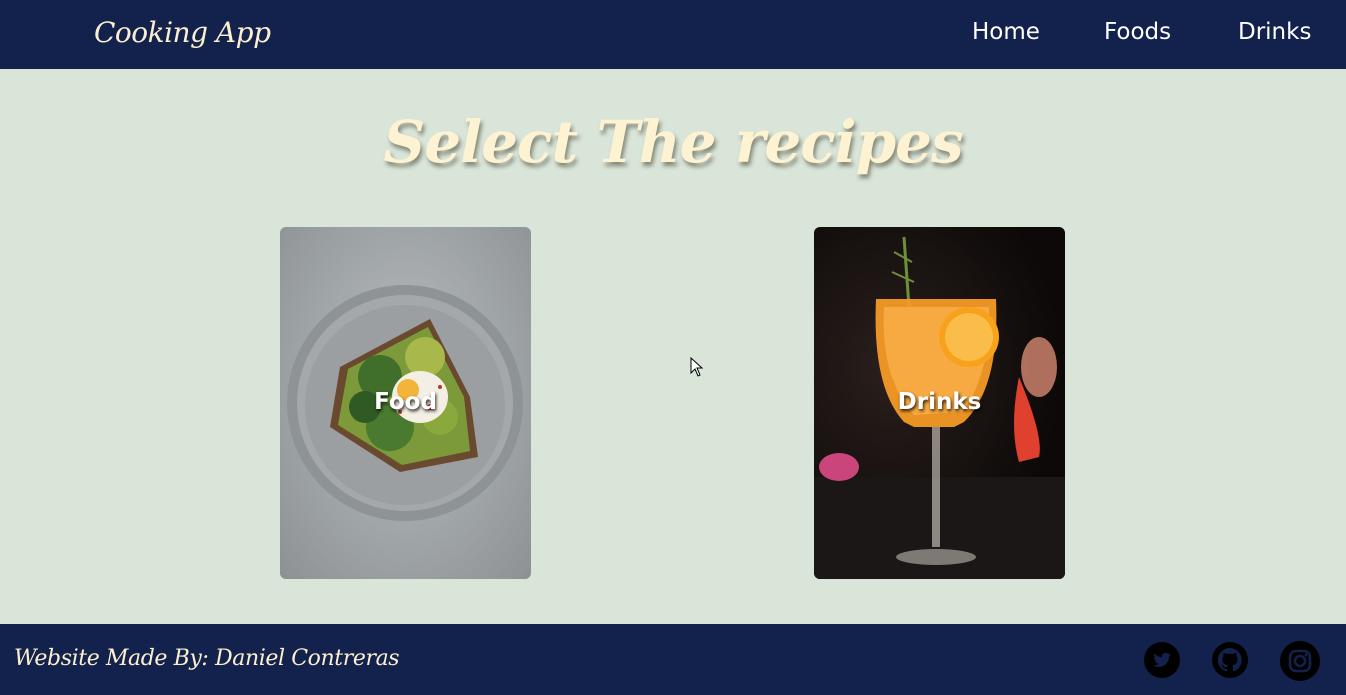 This screenshot has height=695, width=1346. I want to click on navbar: Cooking App Home Foods Drinks, so click(673, 34).